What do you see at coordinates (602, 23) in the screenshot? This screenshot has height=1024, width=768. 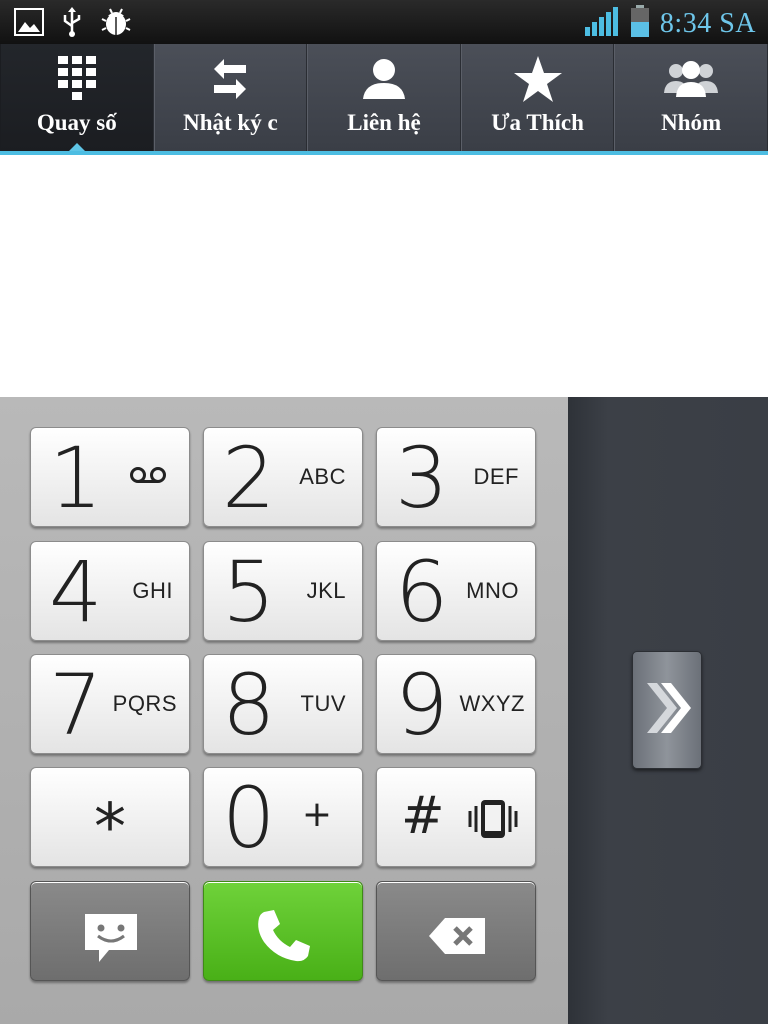 I see `signal-icon` at bounding box center [602, 23].